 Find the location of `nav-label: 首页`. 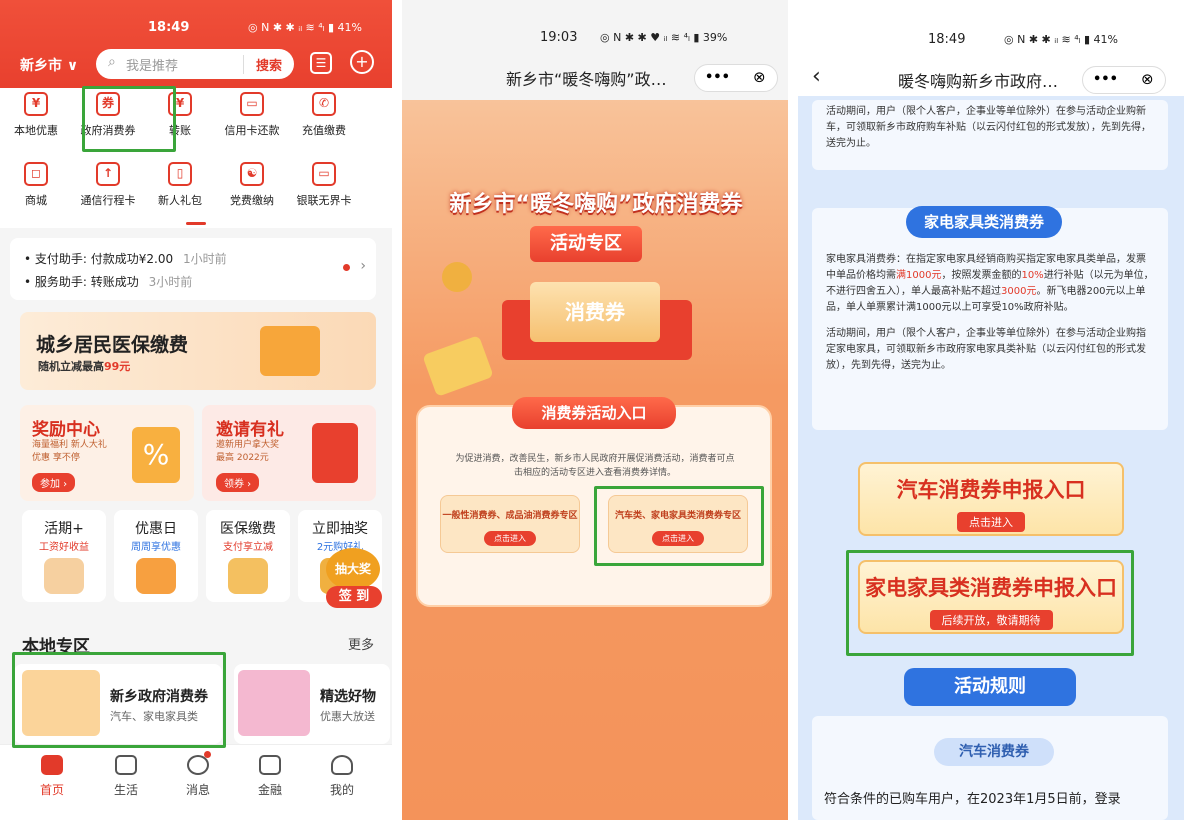

nav-label: 首页 is located at coordinates (51, 790).